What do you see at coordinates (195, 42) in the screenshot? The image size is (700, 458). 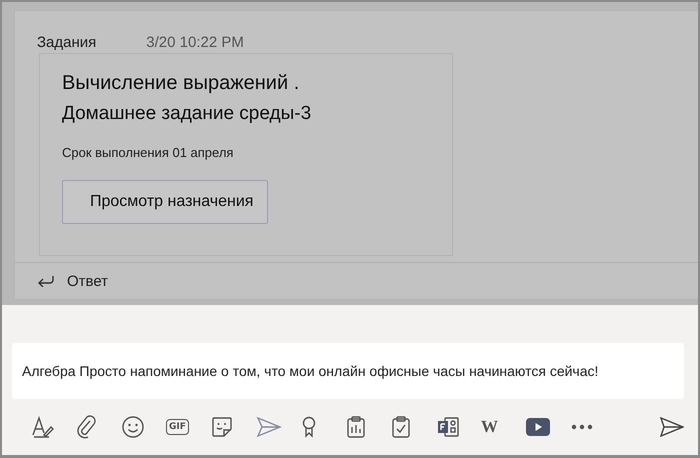 I see `timestamp: 3/20 10:22 PM` at bounding box center [195, 42].